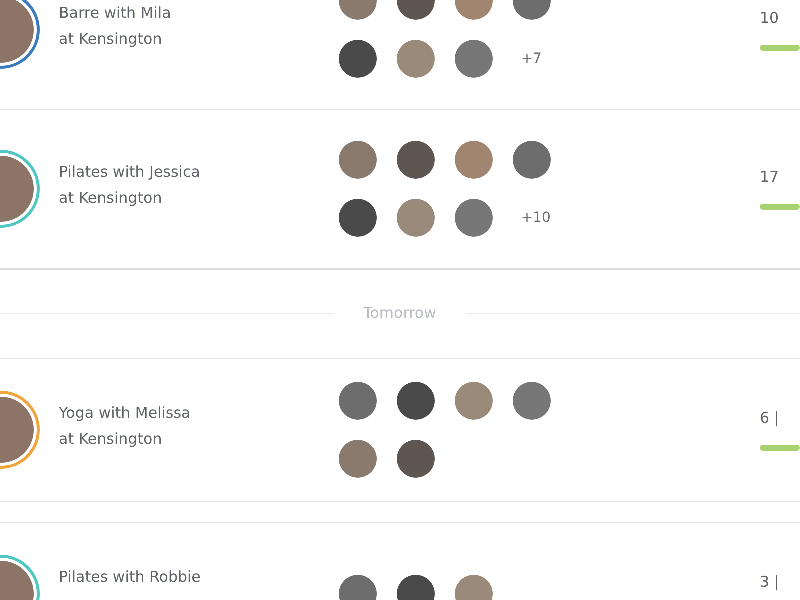  I want to click on attendee-count: 6 |, so click(770, 418).